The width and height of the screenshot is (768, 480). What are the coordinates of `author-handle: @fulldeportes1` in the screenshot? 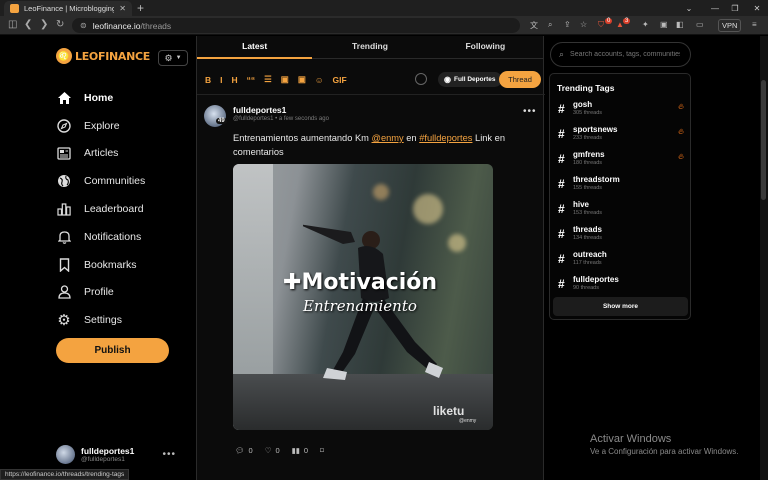 It's located at (253, 119).